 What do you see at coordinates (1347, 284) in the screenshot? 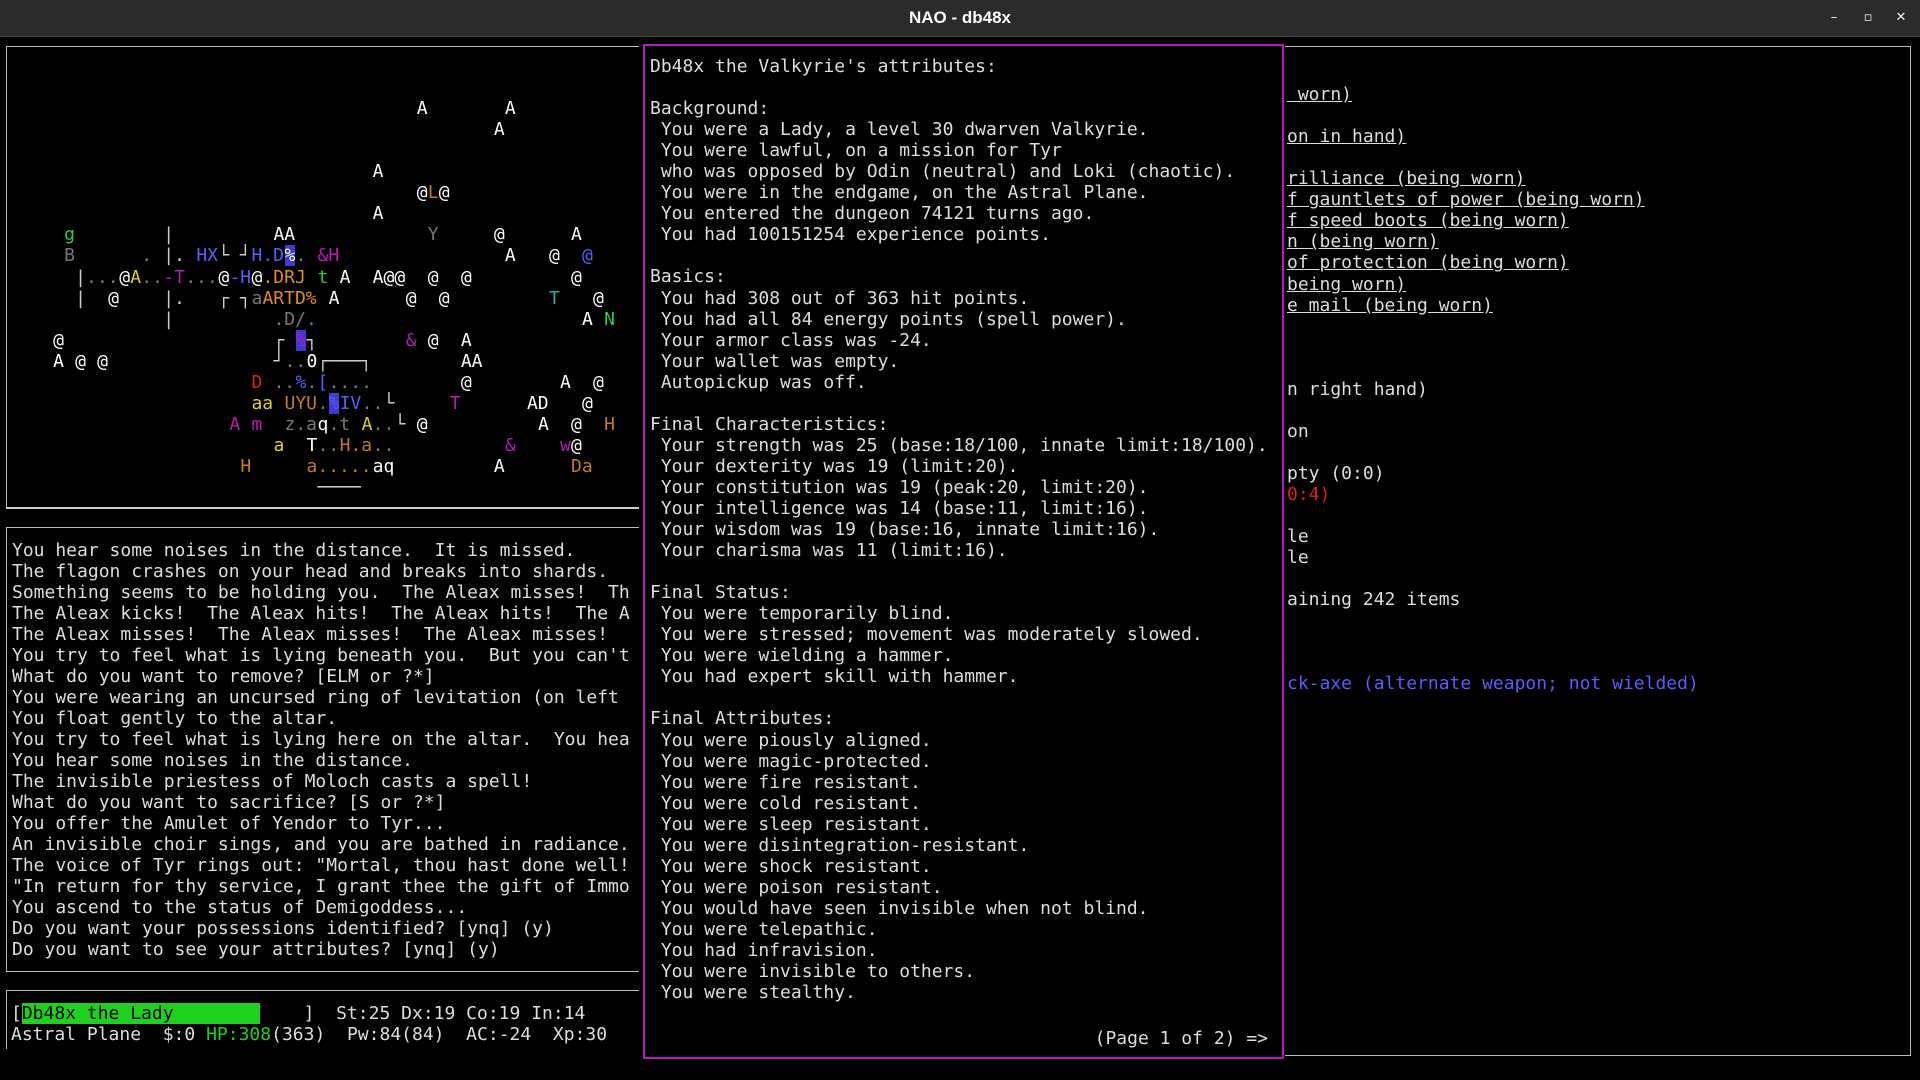
I see `inventory-line: being worn)` at bounding box center [1347, 284].